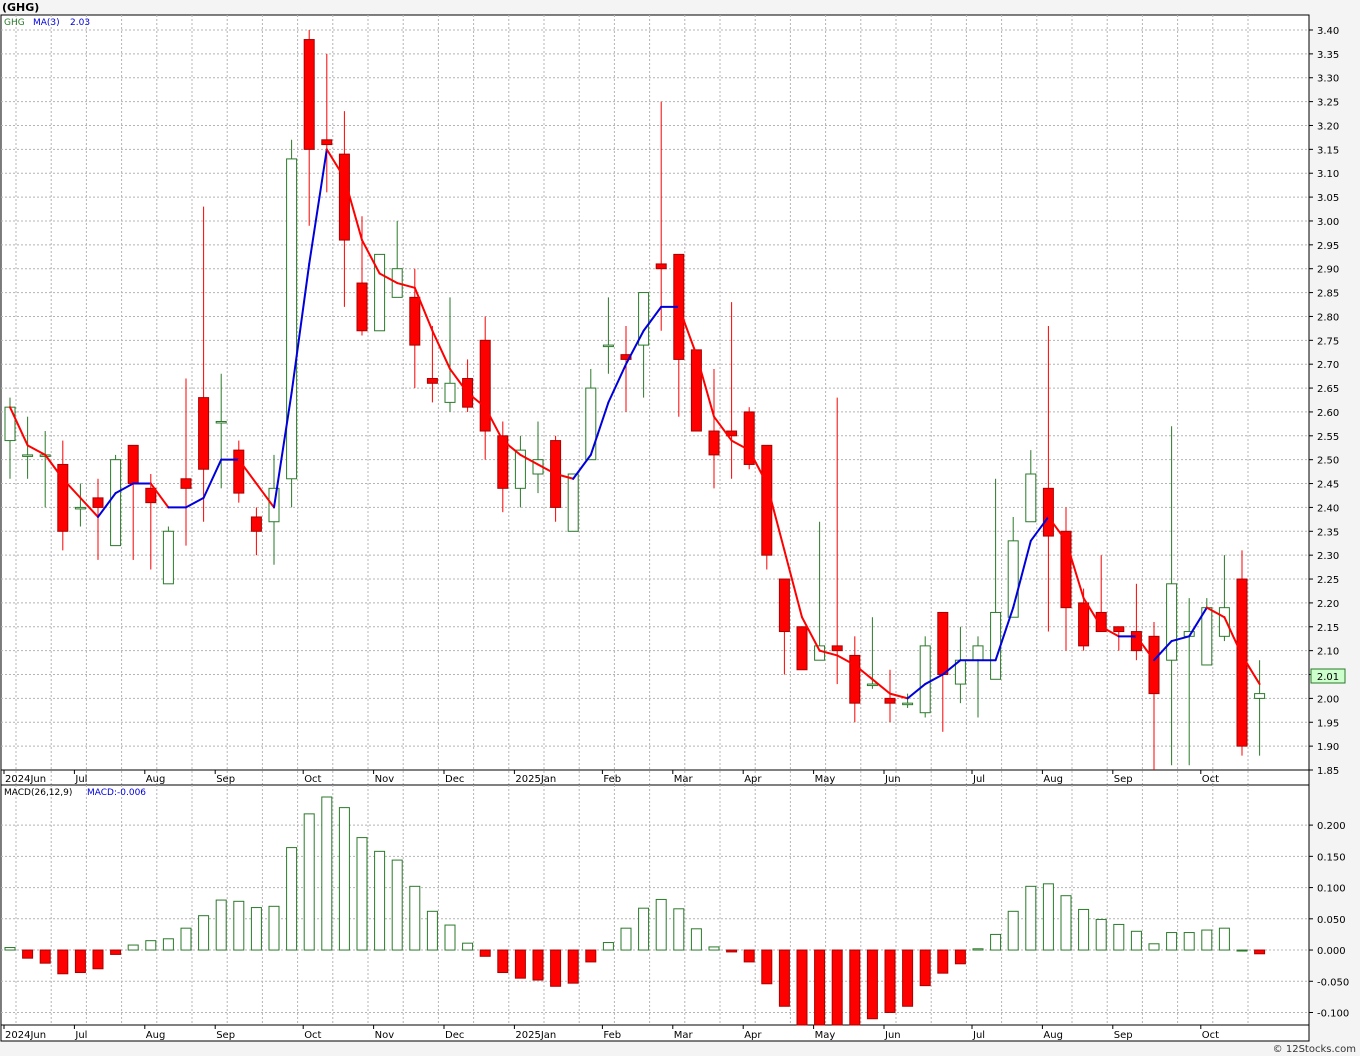 Image resolution: width=1360 pixels, height=1056 pixels. What do you see at coordinates (1331, 889) in the screenshot?
I see `macd-tick-label: 0.100` at bounding box center [1331, 889].